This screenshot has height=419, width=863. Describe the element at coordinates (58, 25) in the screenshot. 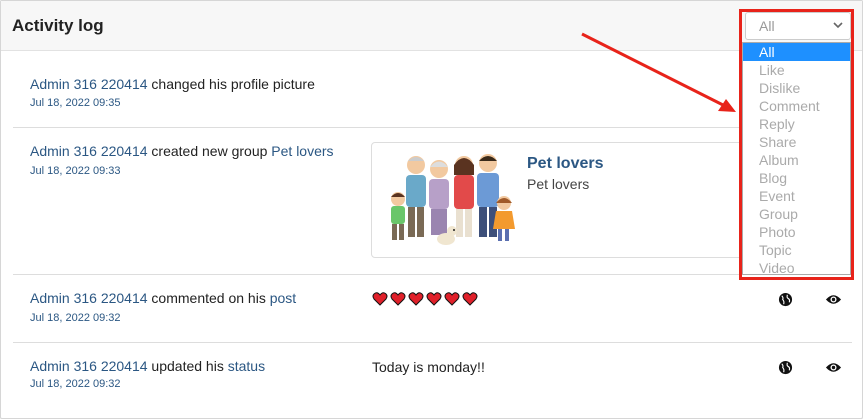

I see `page-title: Activity log` at that location.